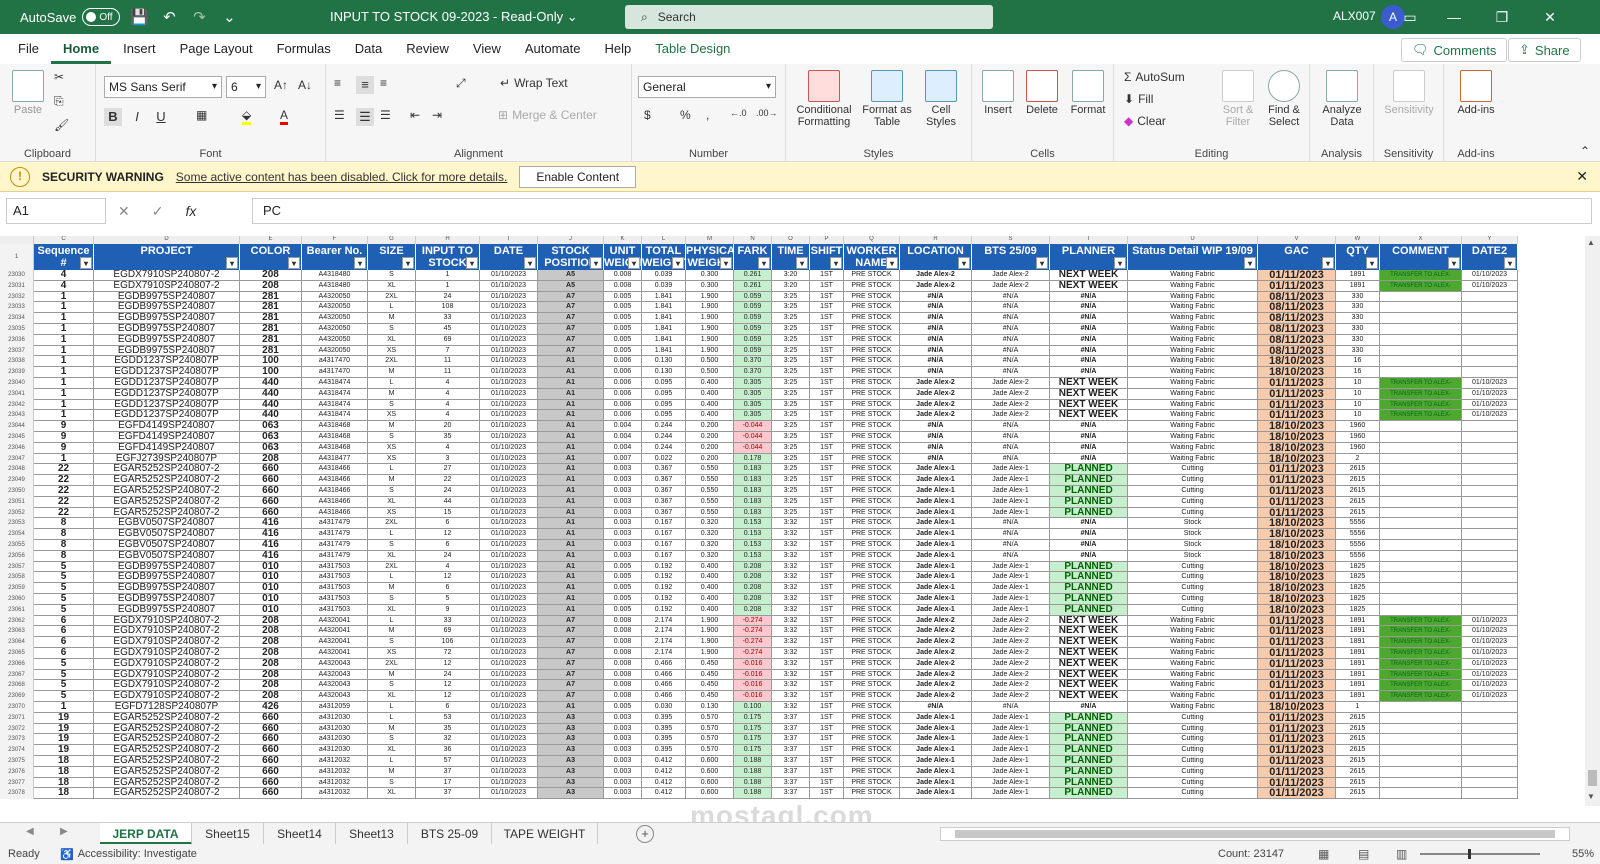 Image resolution: width=1600 pixels, height=864 pixels. What do you see at coordinates (1421, 696) in the screenshot?
I see `table-cell: TRANSFER TO ALEX-` at bounding box center [1421, 696].